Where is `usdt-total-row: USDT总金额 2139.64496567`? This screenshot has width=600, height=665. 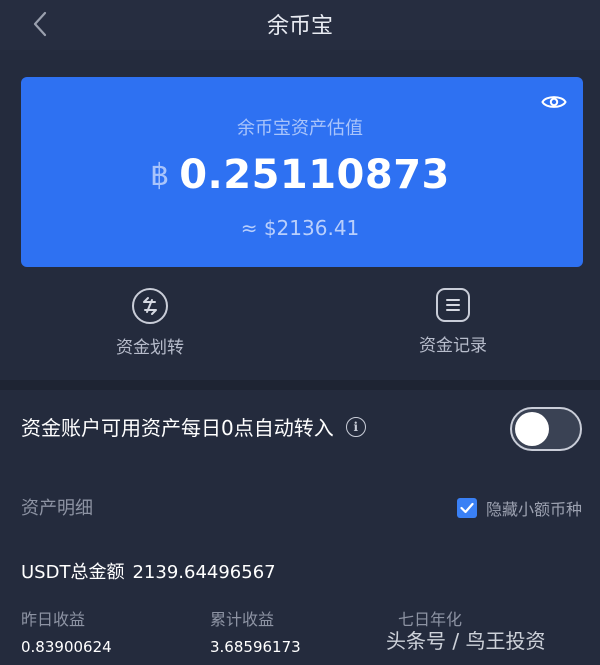 usdt-total-row: USDT总金额 2139.64496567 is located at coordinates (148, 571).